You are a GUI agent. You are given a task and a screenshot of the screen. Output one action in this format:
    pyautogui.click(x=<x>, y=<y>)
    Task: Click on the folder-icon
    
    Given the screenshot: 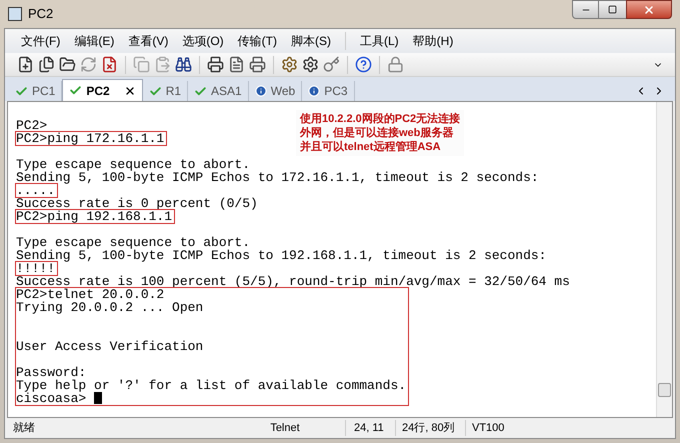 What is the action you would take?
    pyautogui.click(x=67, y=64)
    